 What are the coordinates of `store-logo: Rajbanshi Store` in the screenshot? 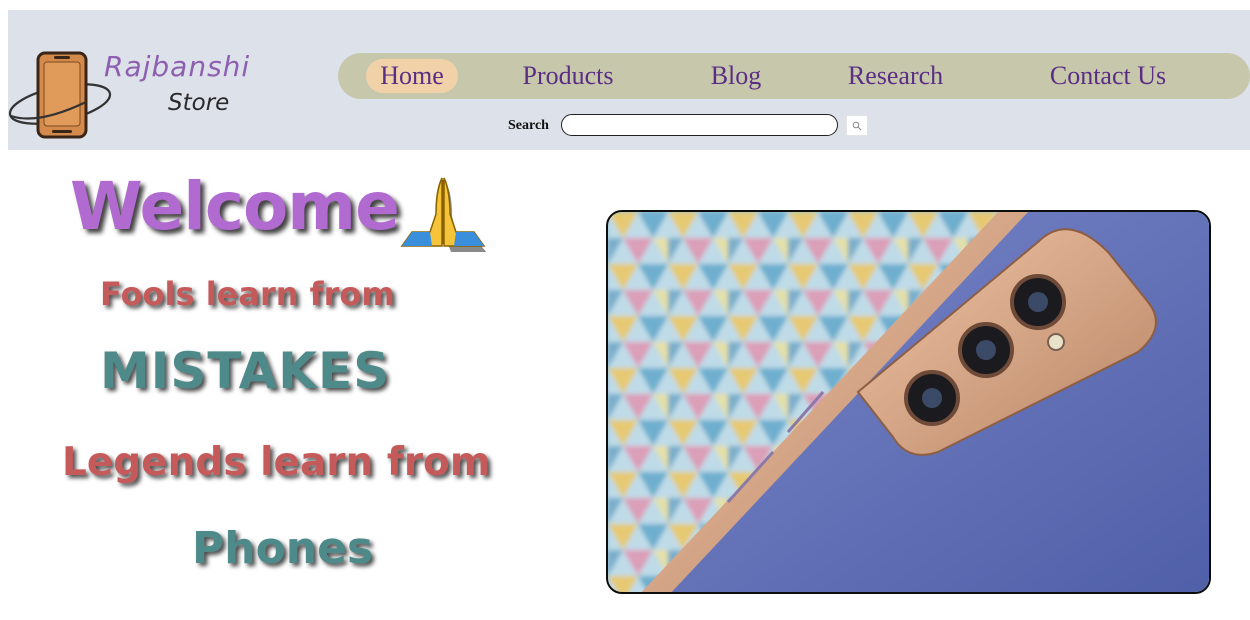 It's located at (148, 95).